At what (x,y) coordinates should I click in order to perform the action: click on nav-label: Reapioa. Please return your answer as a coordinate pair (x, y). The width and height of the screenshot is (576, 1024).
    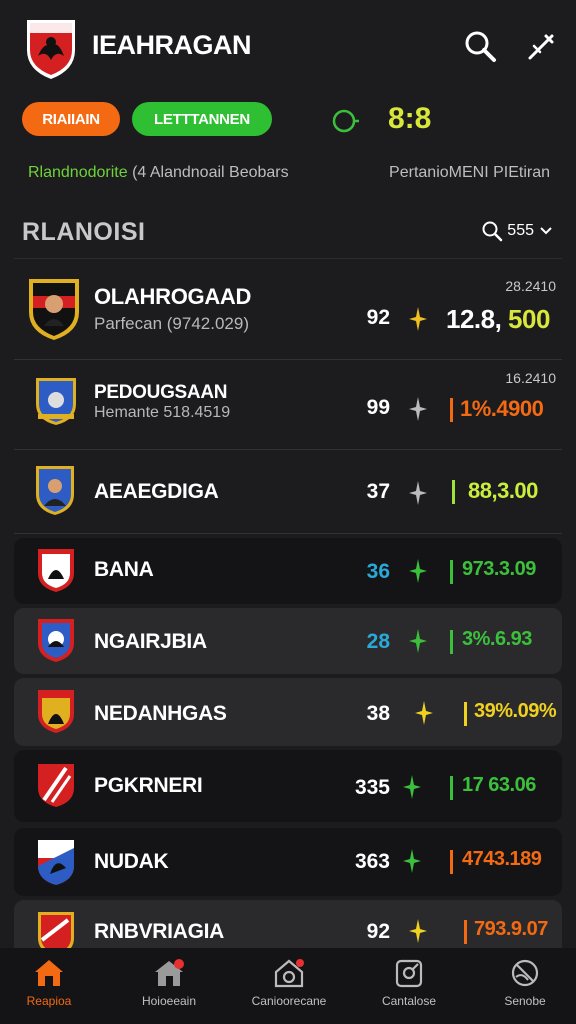
    Looking at the image, I should click on (49, 1001).